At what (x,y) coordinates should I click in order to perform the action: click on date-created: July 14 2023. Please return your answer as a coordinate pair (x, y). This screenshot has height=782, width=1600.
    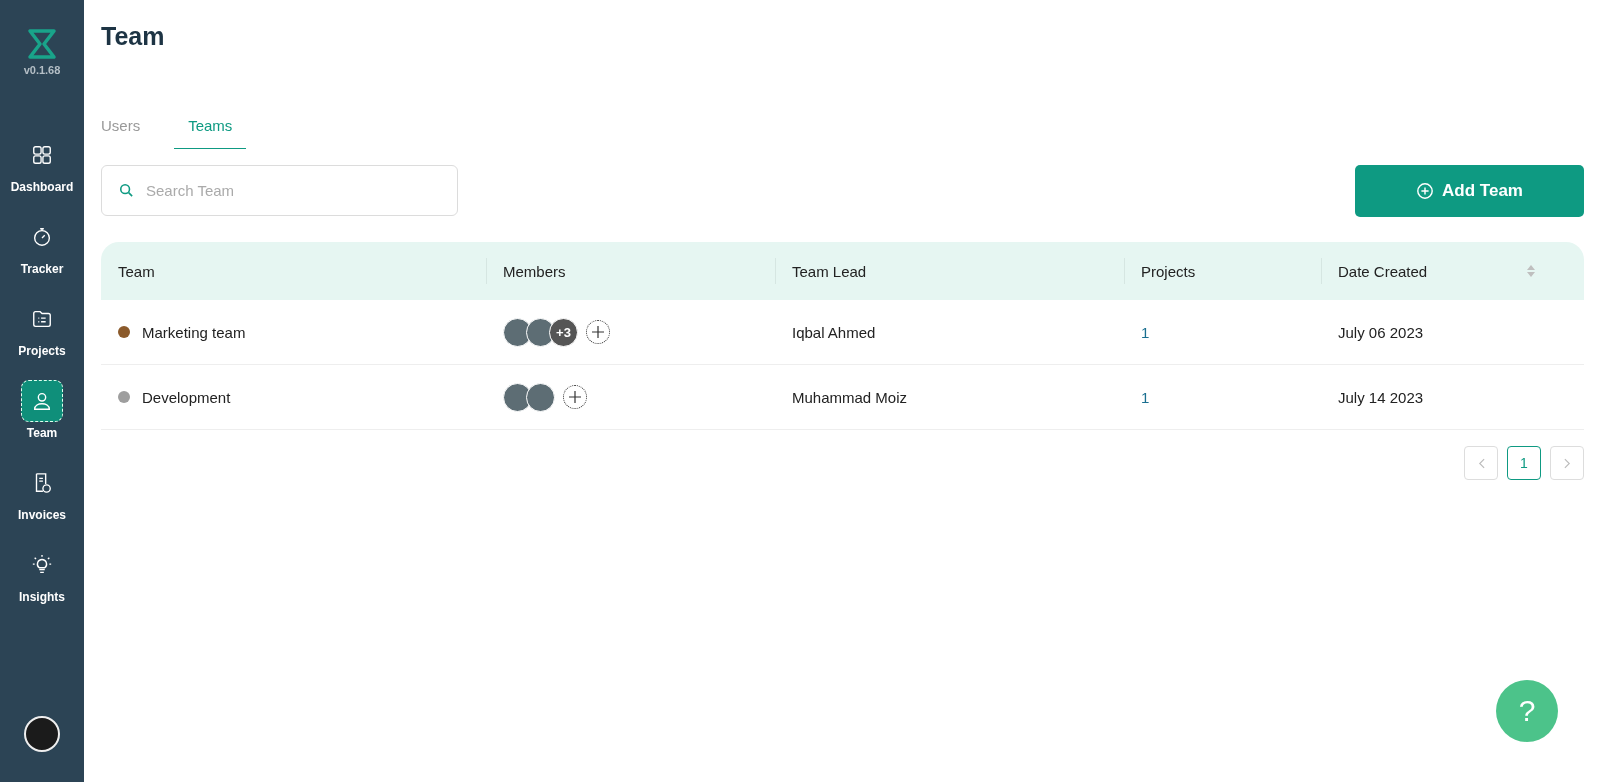
    Looking at the image, I should click on (1381, 397).